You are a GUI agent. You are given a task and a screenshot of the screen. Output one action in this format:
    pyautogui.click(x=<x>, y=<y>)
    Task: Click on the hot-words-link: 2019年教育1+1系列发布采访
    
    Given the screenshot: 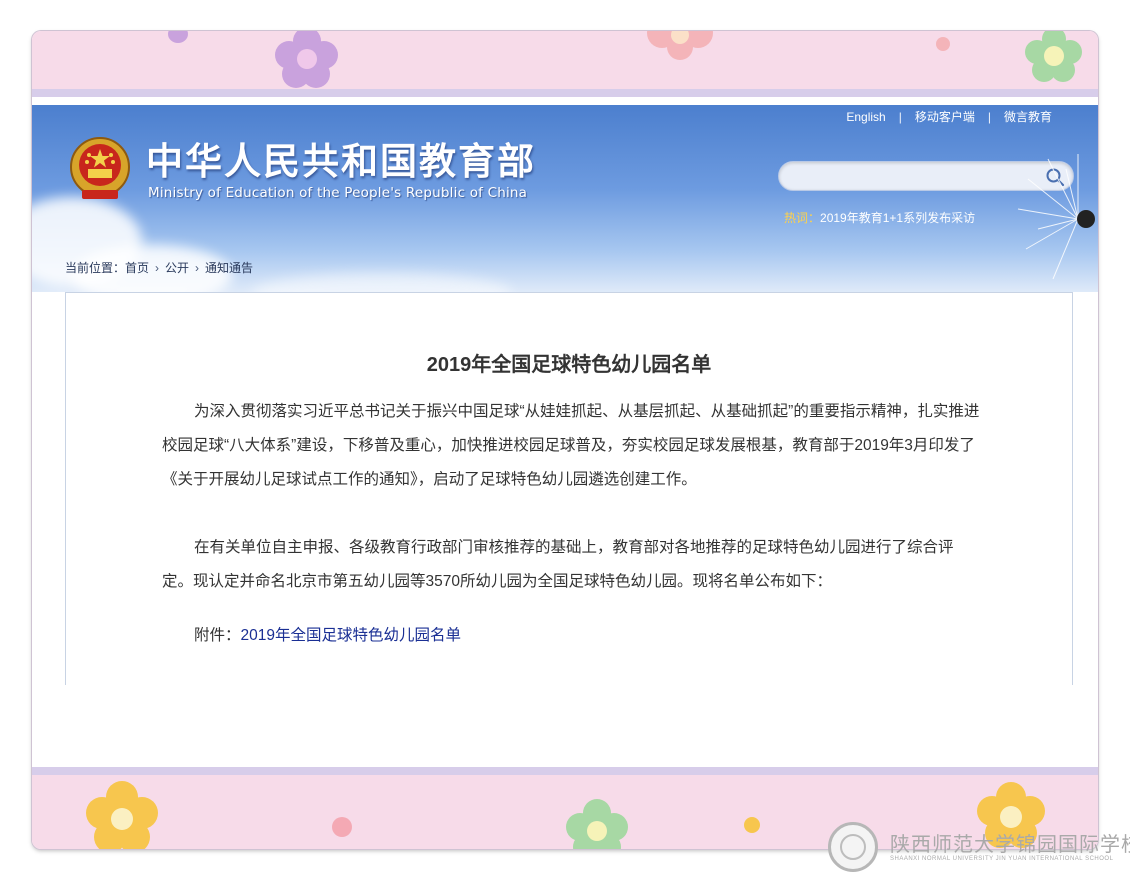 What is the action you would take?
    pyautogui.click(x=897, y=218)
    